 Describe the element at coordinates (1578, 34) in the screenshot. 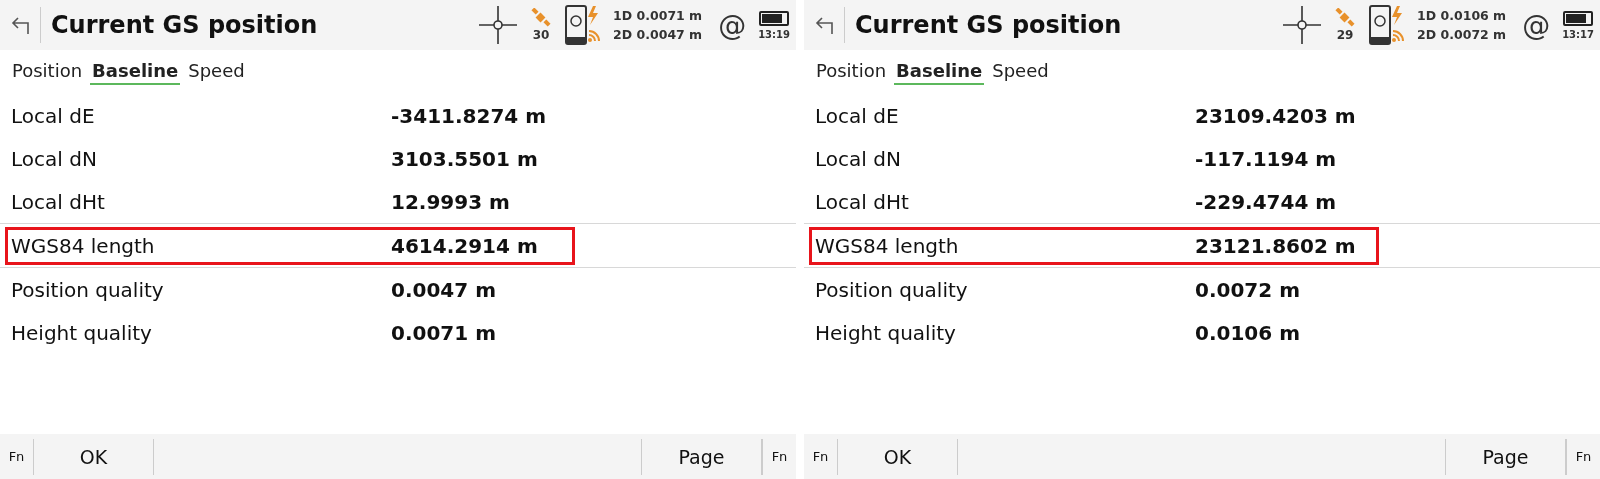

I see `clock-time: 13:17` at that location.